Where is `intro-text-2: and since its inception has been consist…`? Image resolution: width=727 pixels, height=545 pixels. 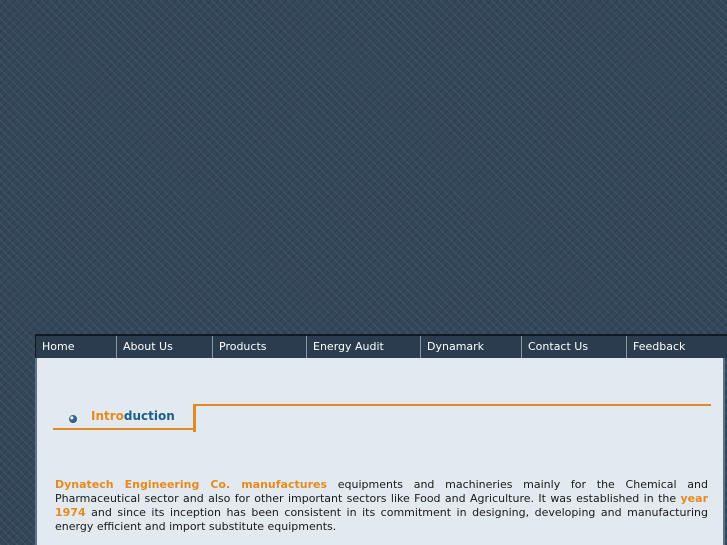 intro-text-2: and since its inception has been consist… is located at coordinates (381, 519).